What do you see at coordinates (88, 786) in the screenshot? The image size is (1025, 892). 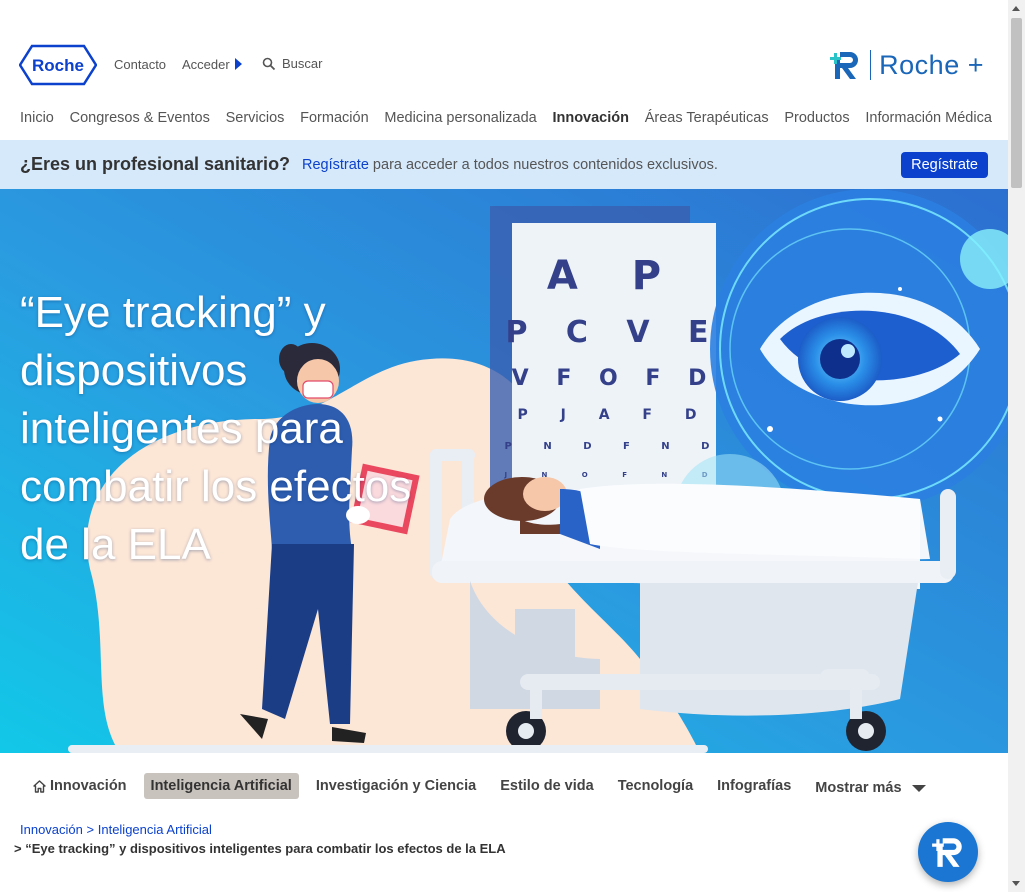 I see `tab-innovacion-label: Innovación` at bounding box center [88, 786].